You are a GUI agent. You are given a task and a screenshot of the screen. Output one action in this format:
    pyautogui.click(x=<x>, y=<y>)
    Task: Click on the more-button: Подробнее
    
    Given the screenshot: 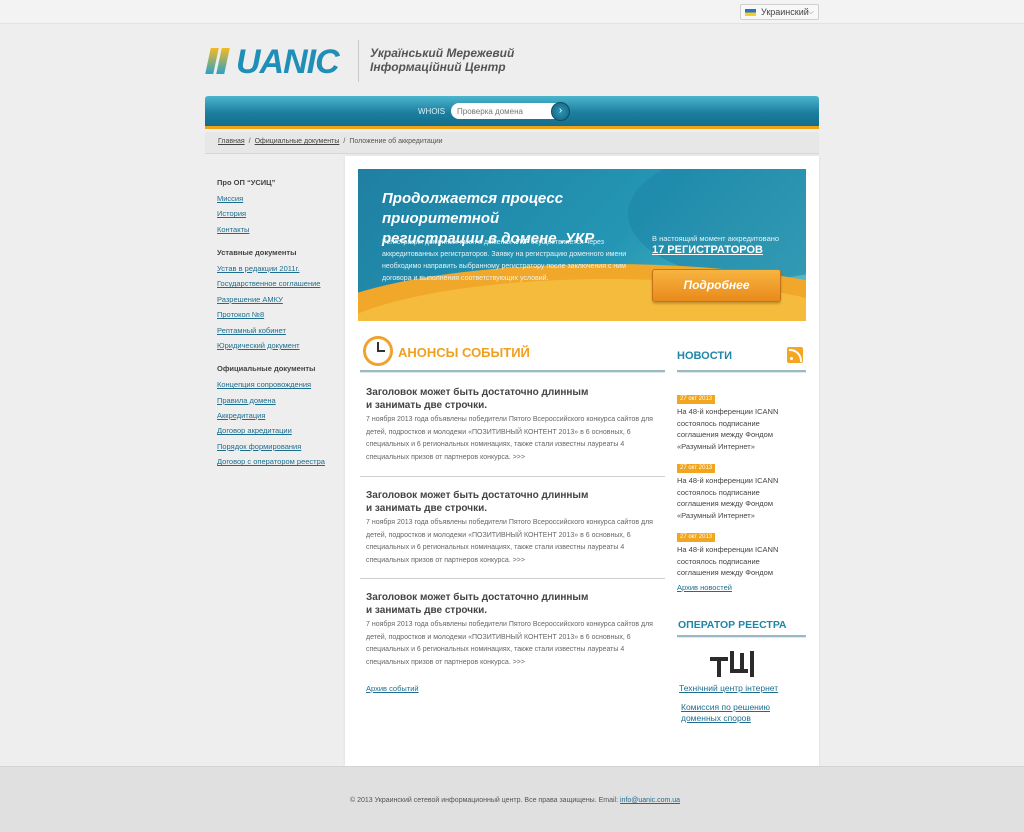 What is the action you would take?
    pyautogui.click(x=716, y=285)
    